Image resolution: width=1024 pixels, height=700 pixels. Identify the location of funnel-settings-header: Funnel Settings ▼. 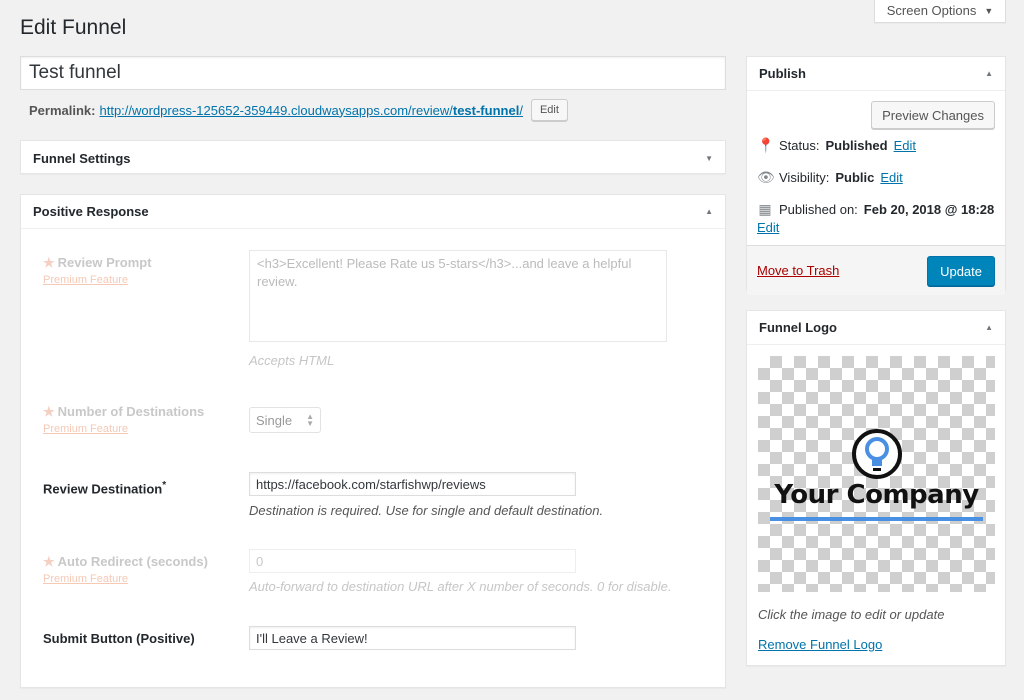
(373, 158).